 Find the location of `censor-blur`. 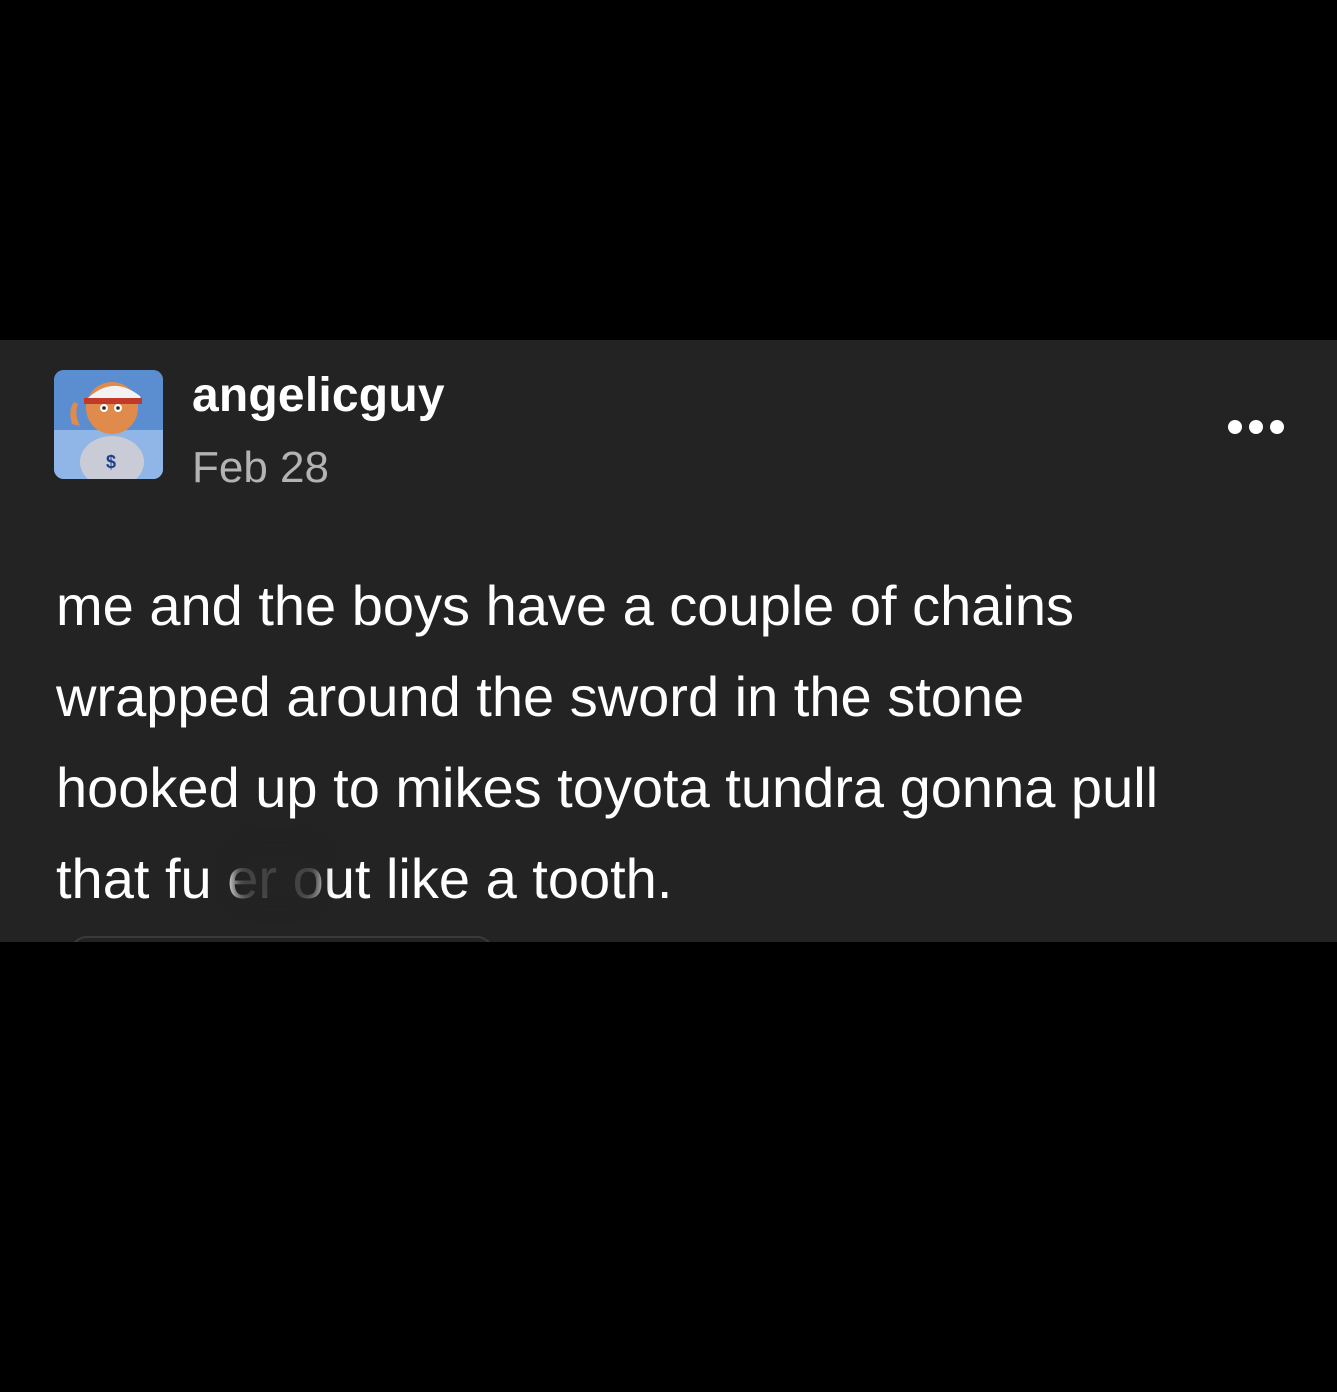

censor-blur is located at coordinates (277, 875).